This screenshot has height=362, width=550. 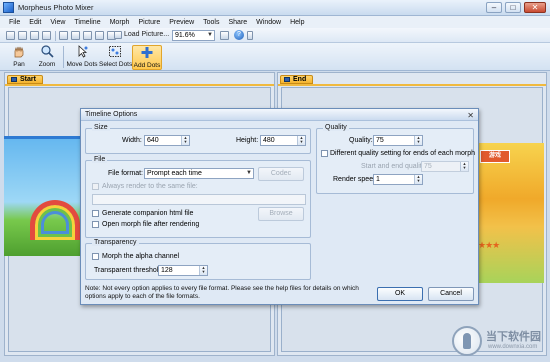 What do you see at coordinates (82, 64) in the screenshot?
I see `move-dots-label: Move Dots` at bounding box center [82, 64].